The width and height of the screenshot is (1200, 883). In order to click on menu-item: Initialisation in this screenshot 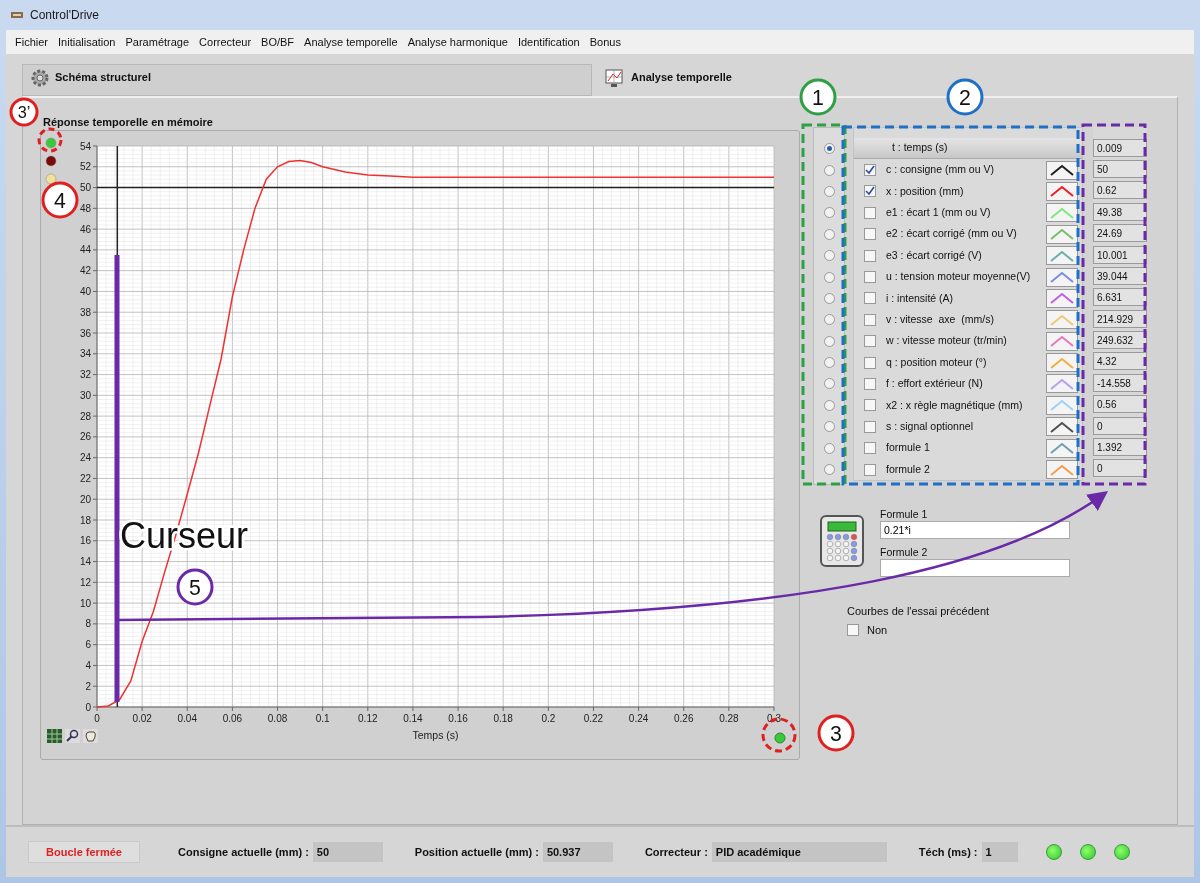, I will do `click(87, 42)`.